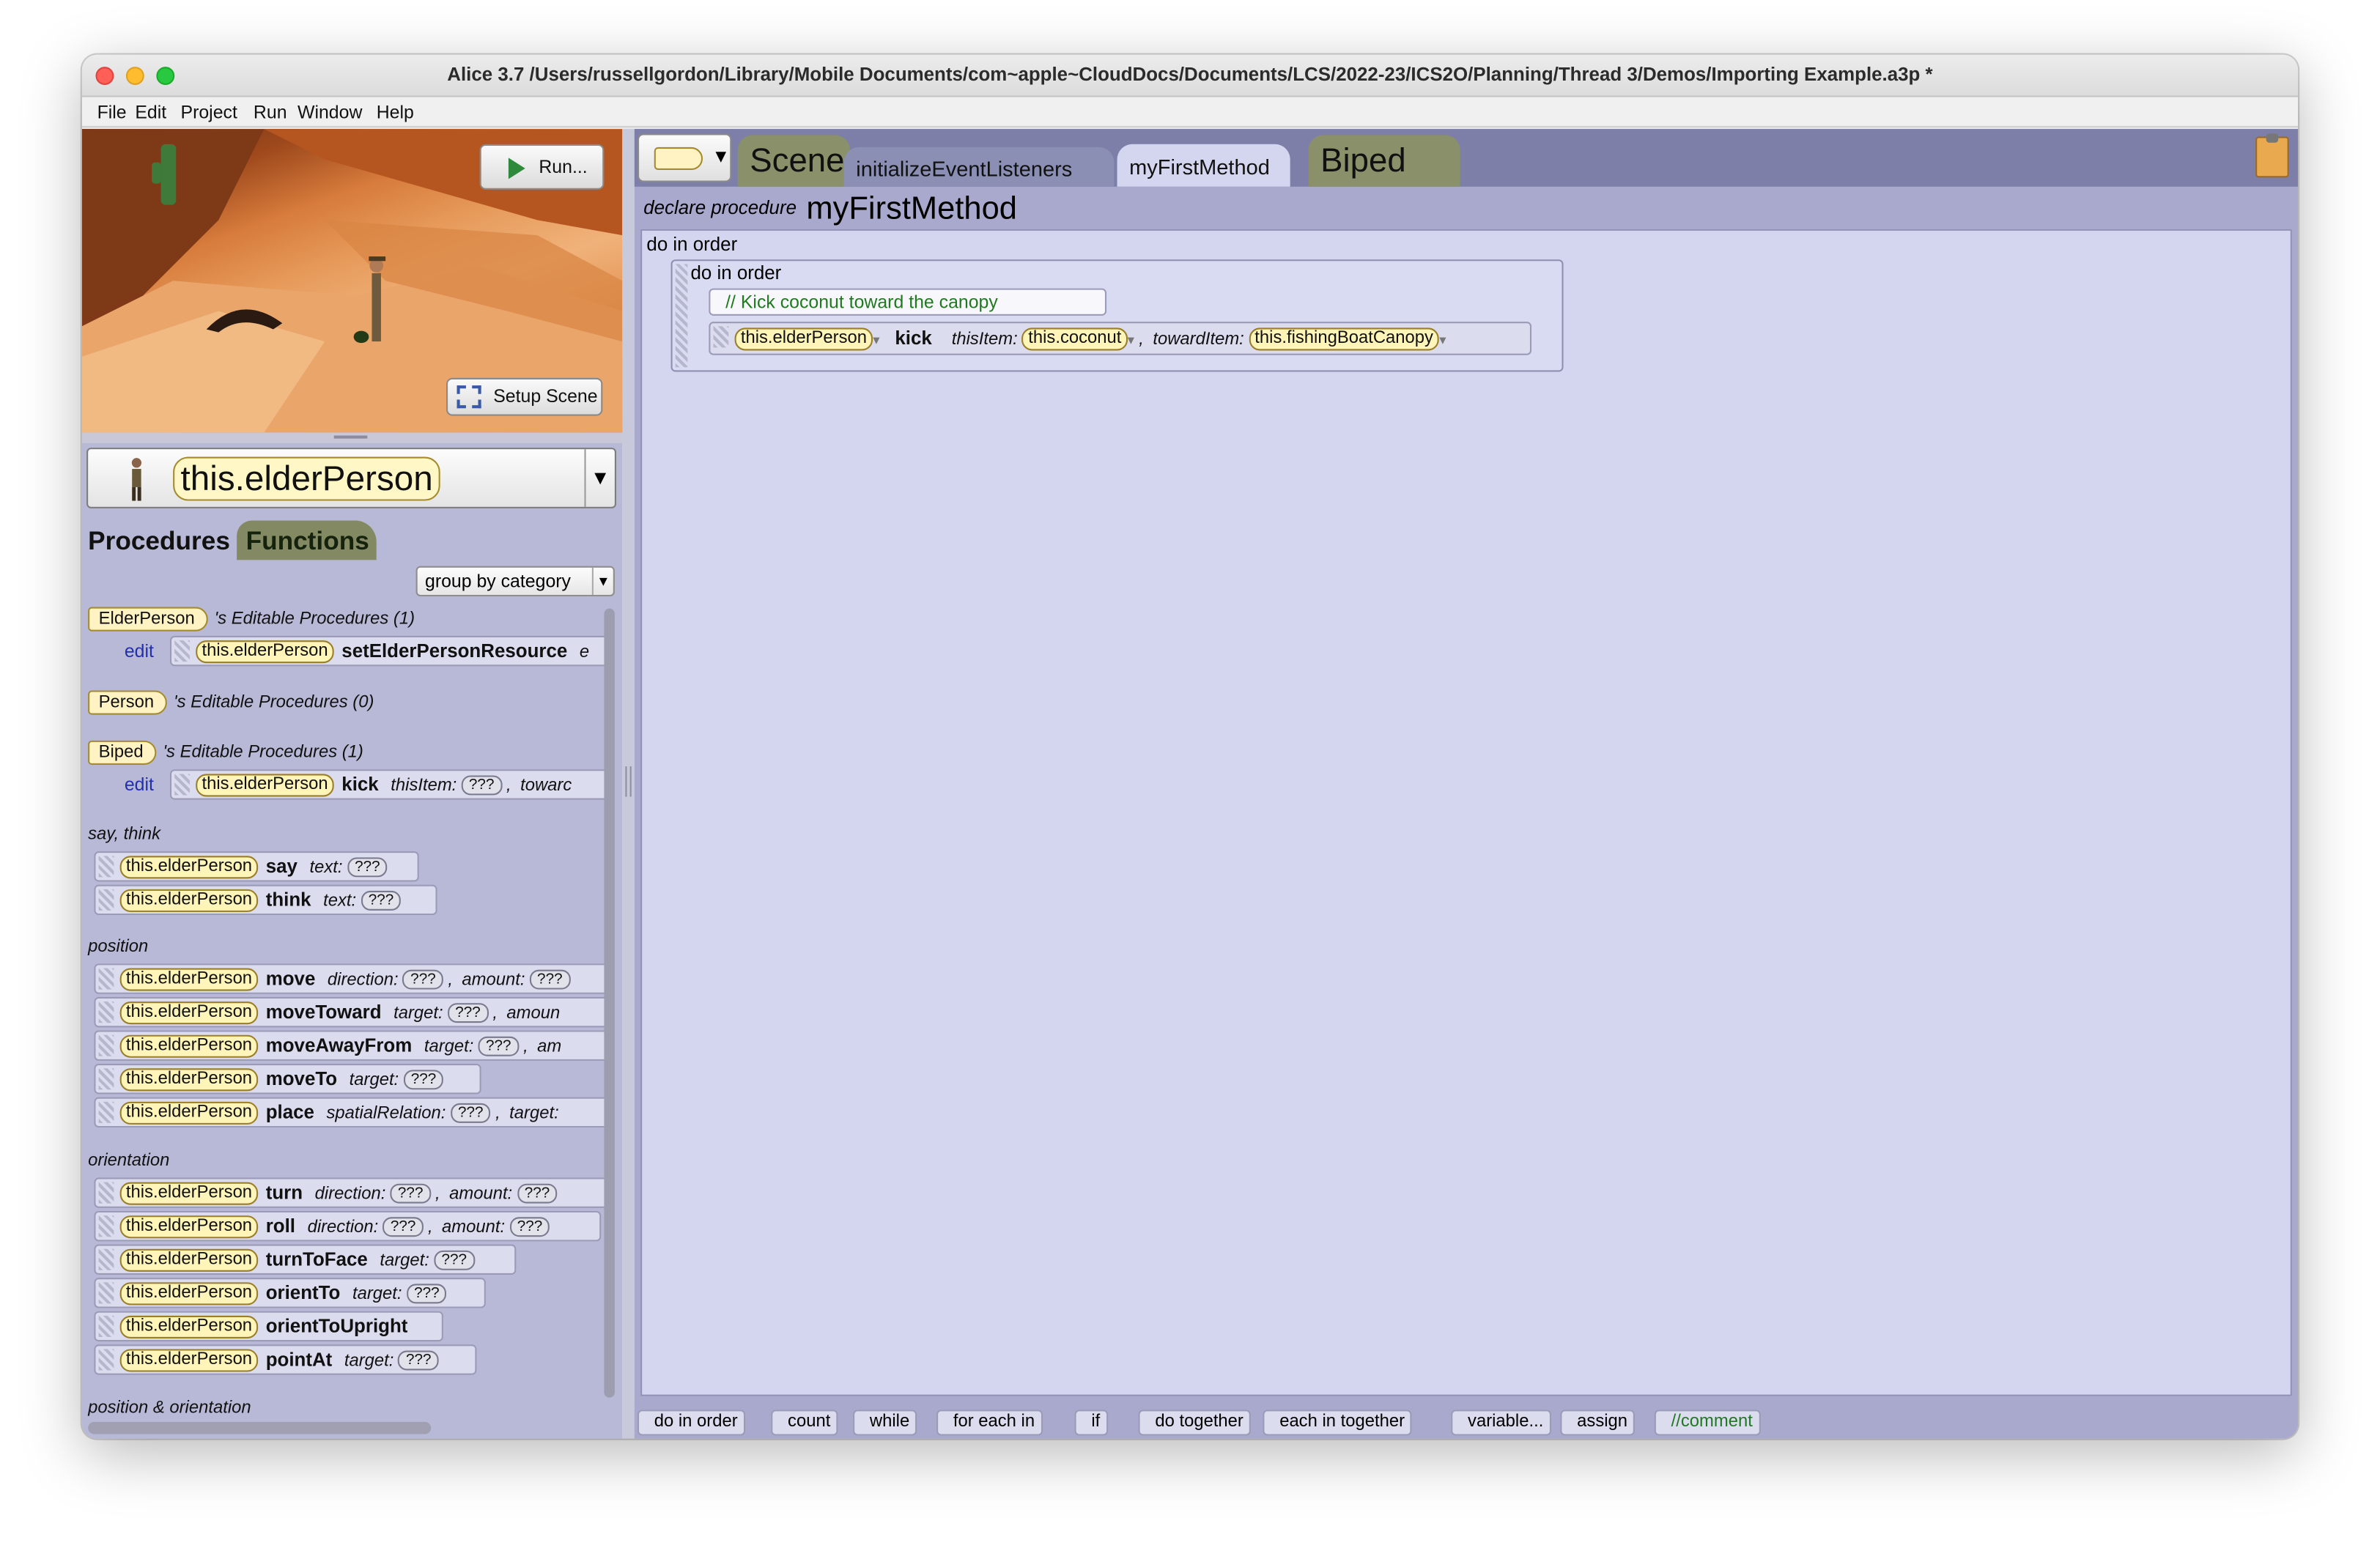 The width and height of the screenshot is (2380, 1548). Describe the element at coordinates (285, 1359) in the screenshot. I see `point-at-block: this.elderPerson pointAt target:???` at that location.